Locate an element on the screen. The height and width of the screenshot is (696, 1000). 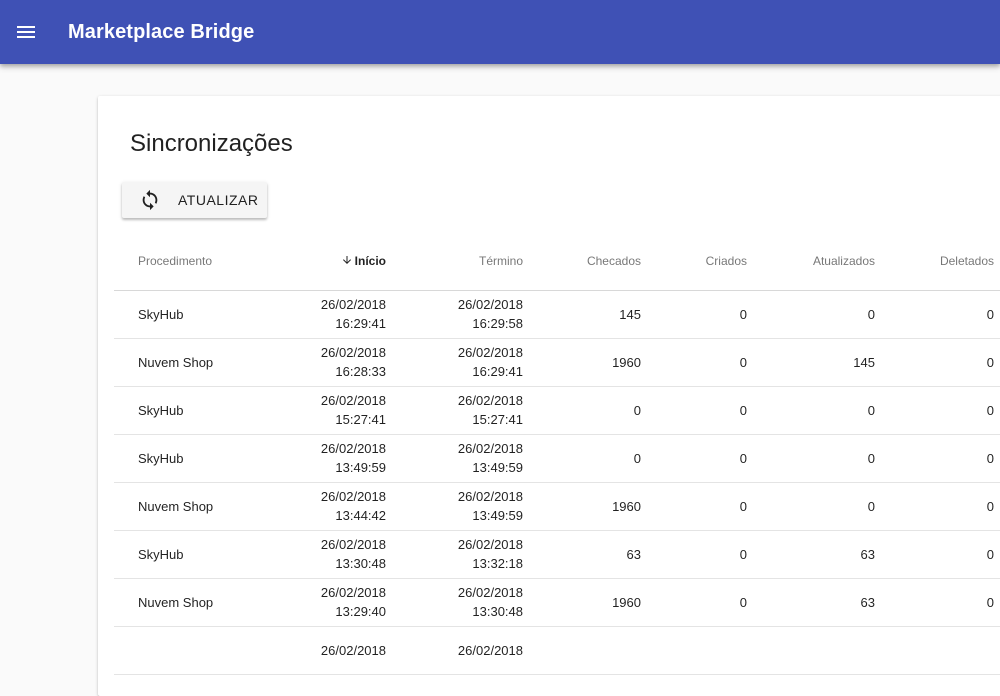
cell-checados: 145 is located at coordinates (582, 314).